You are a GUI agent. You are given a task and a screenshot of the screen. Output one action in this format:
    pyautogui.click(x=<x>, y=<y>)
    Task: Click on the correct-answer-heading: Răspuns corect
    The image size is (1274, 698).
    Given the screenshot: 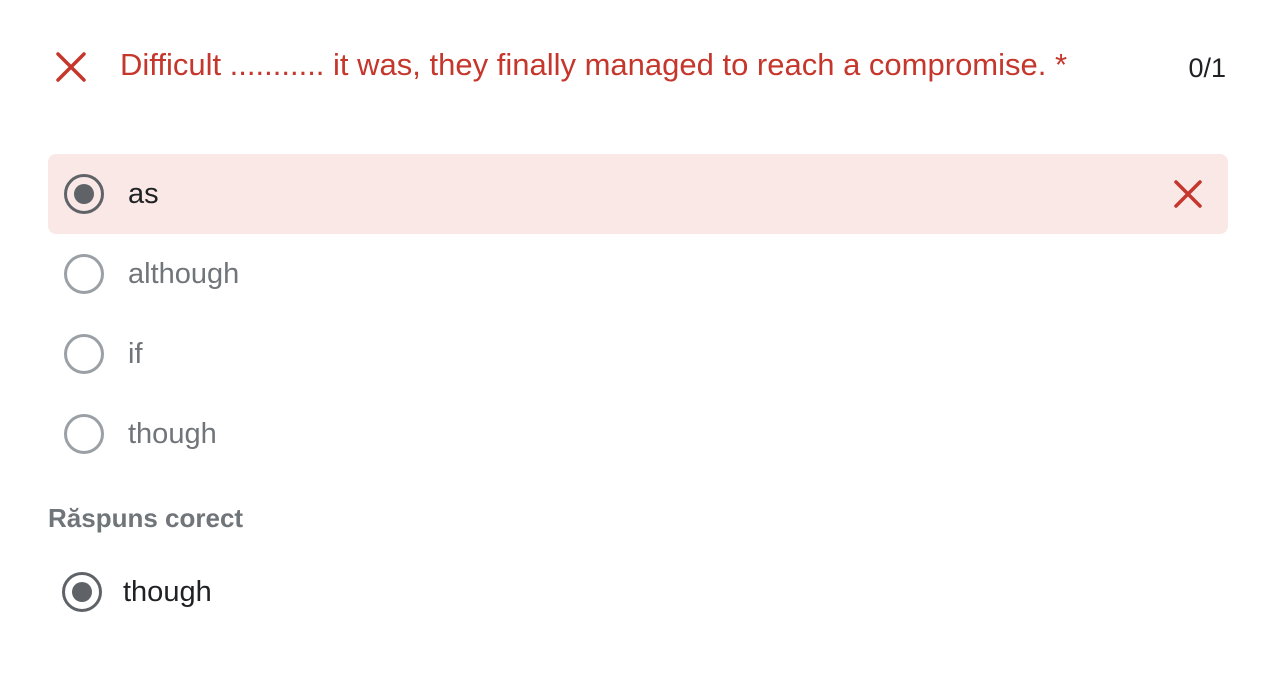 What is the action you would take?
    pyautogui.click(x=146, y=518)
    